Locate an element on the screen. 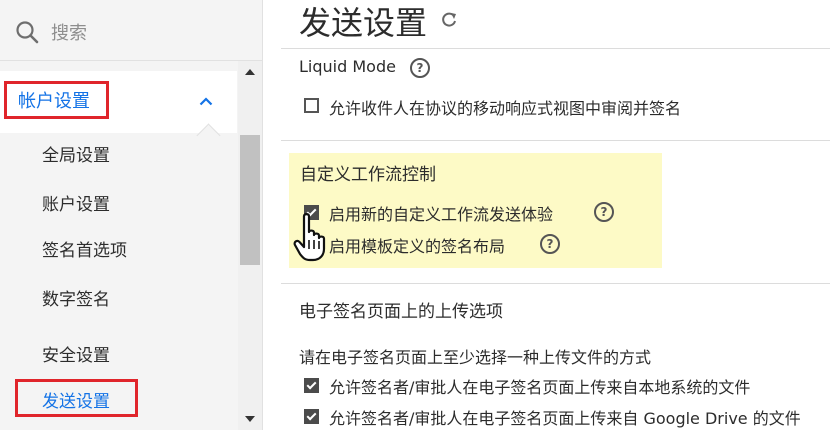 The image size is (830, 430). liquid-mode-option-label: 允许收件人在协议的移动响应式视图中审阅并签名 is located at coordinates (505, 108).